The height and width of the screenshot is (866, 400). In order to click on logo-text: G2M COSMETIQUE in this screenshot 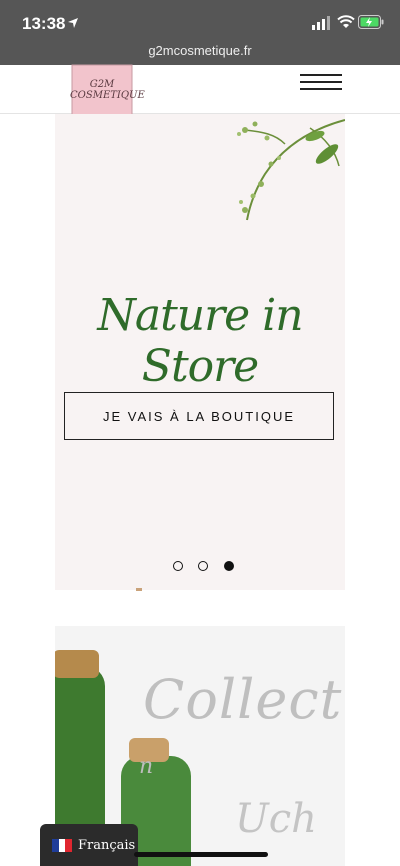, I will do `click(107, 90)`.